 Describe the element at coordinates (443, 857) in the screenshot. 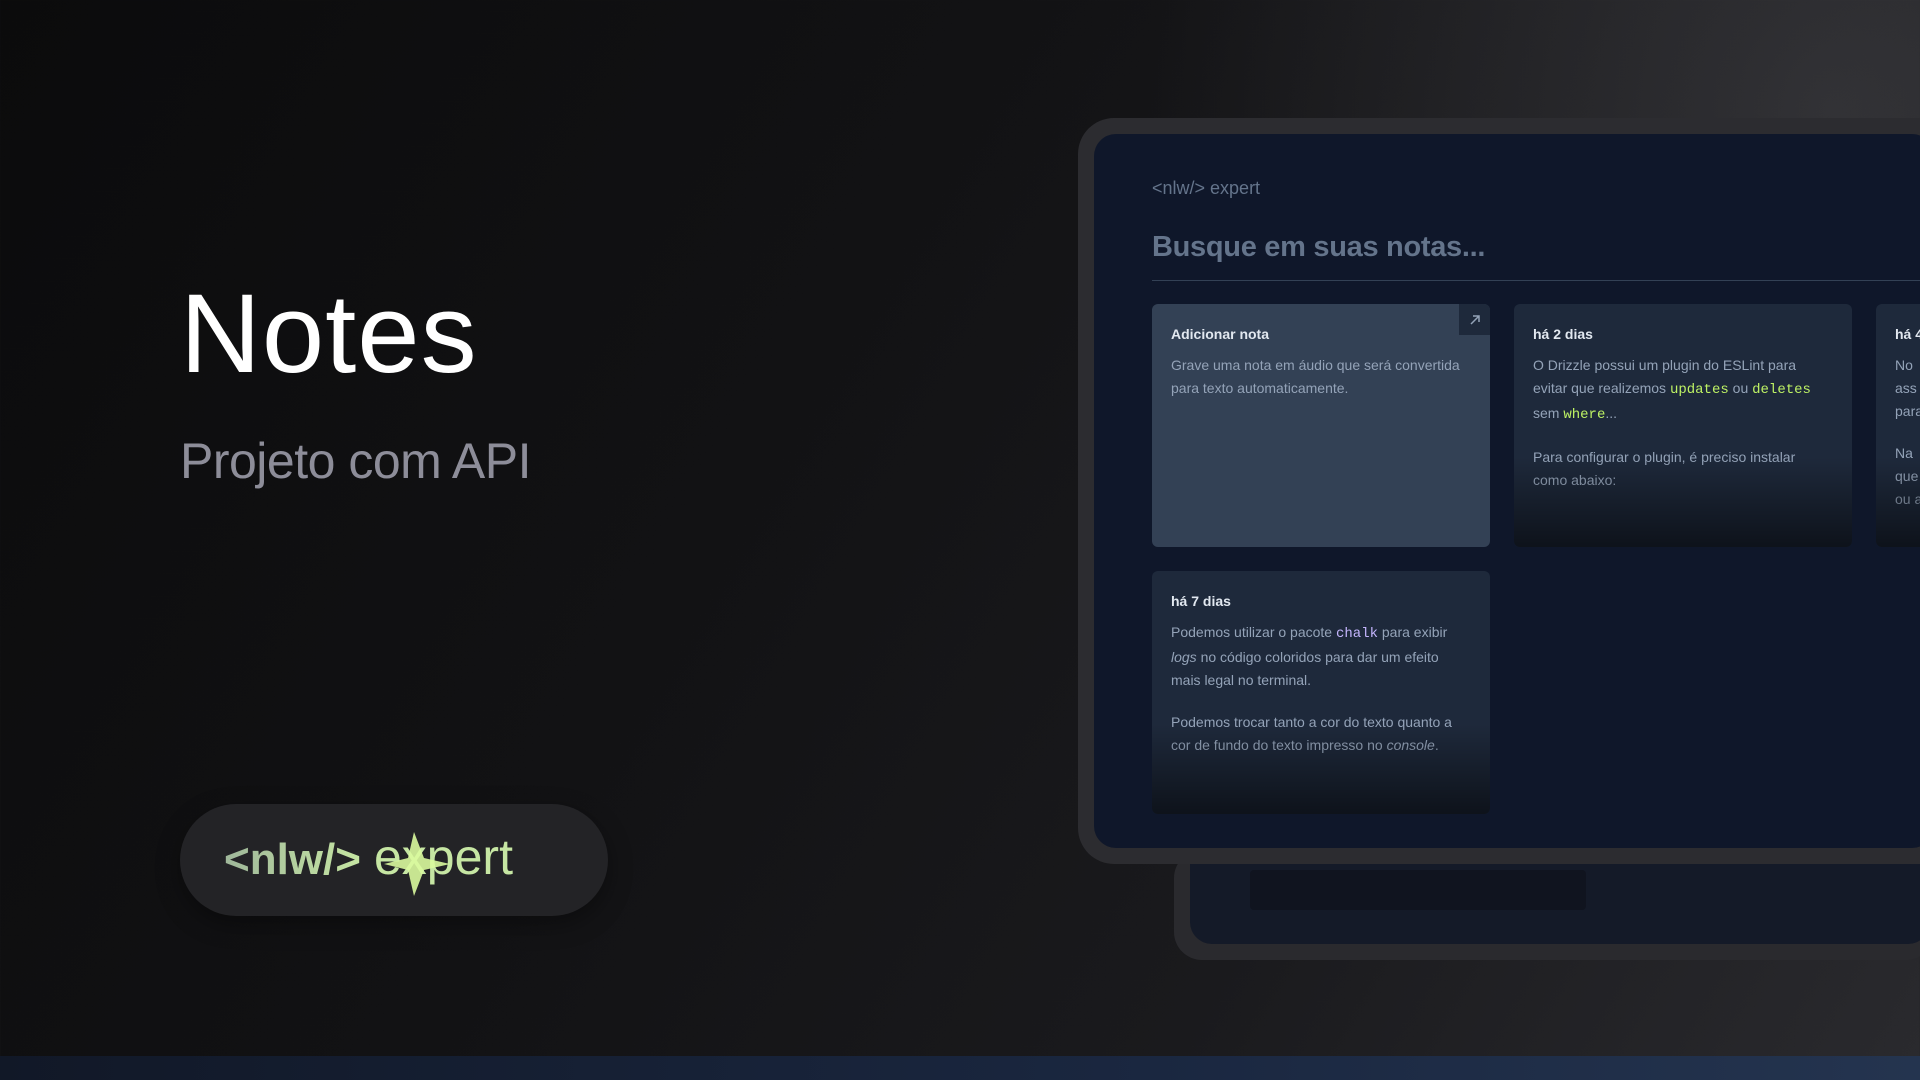

I see `logo-text-right: expert` at that location.